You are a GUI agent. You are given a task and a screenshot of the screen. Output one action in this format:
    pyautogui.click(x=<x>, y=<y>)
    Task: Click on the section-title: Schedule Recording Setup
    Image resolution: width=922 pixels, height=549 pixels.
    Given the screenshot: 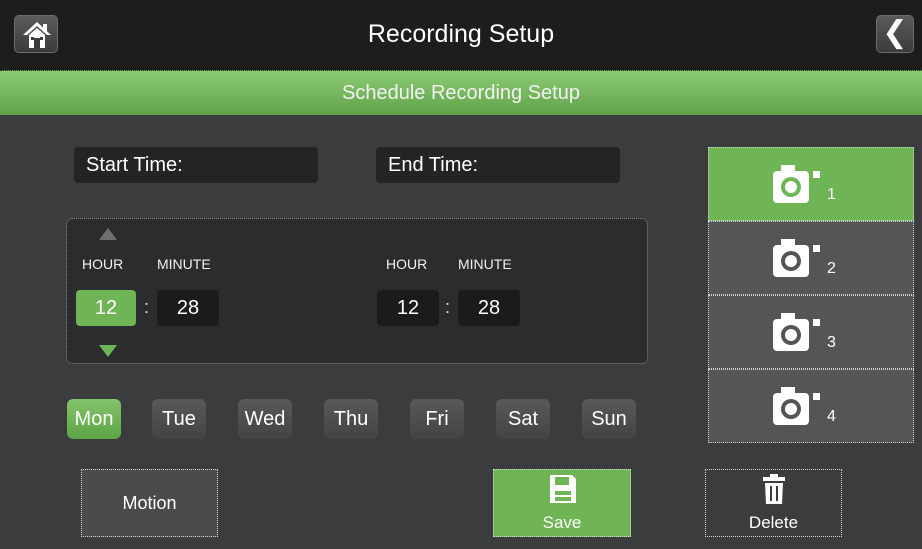 What is the action you would take?
    pyautogui.click(x=461, y=93)
    